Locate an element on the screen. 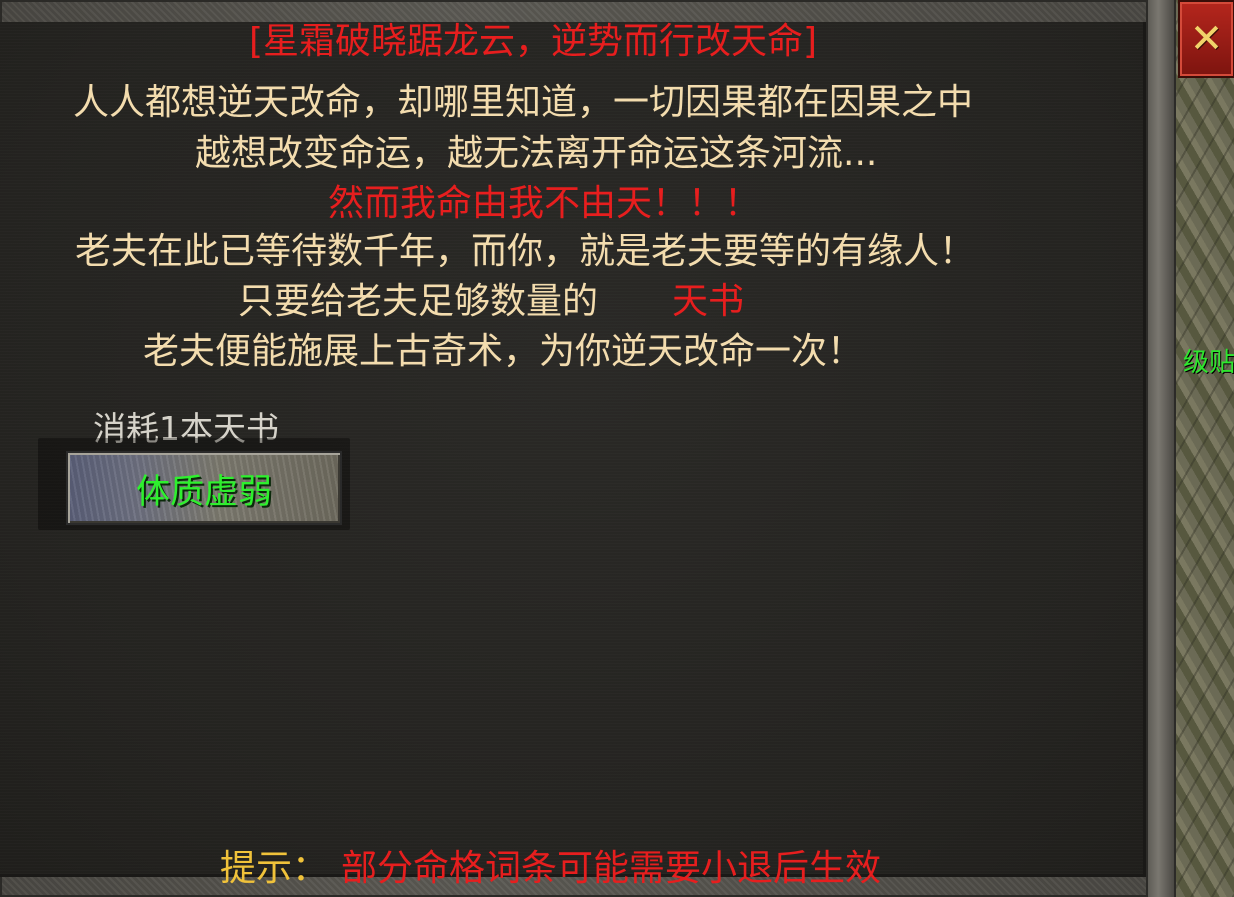  dialog-line-4: 老夫在此已等待数千年，而你，就是老夫要等的有缘人！ is located at coordinates (525, 251).